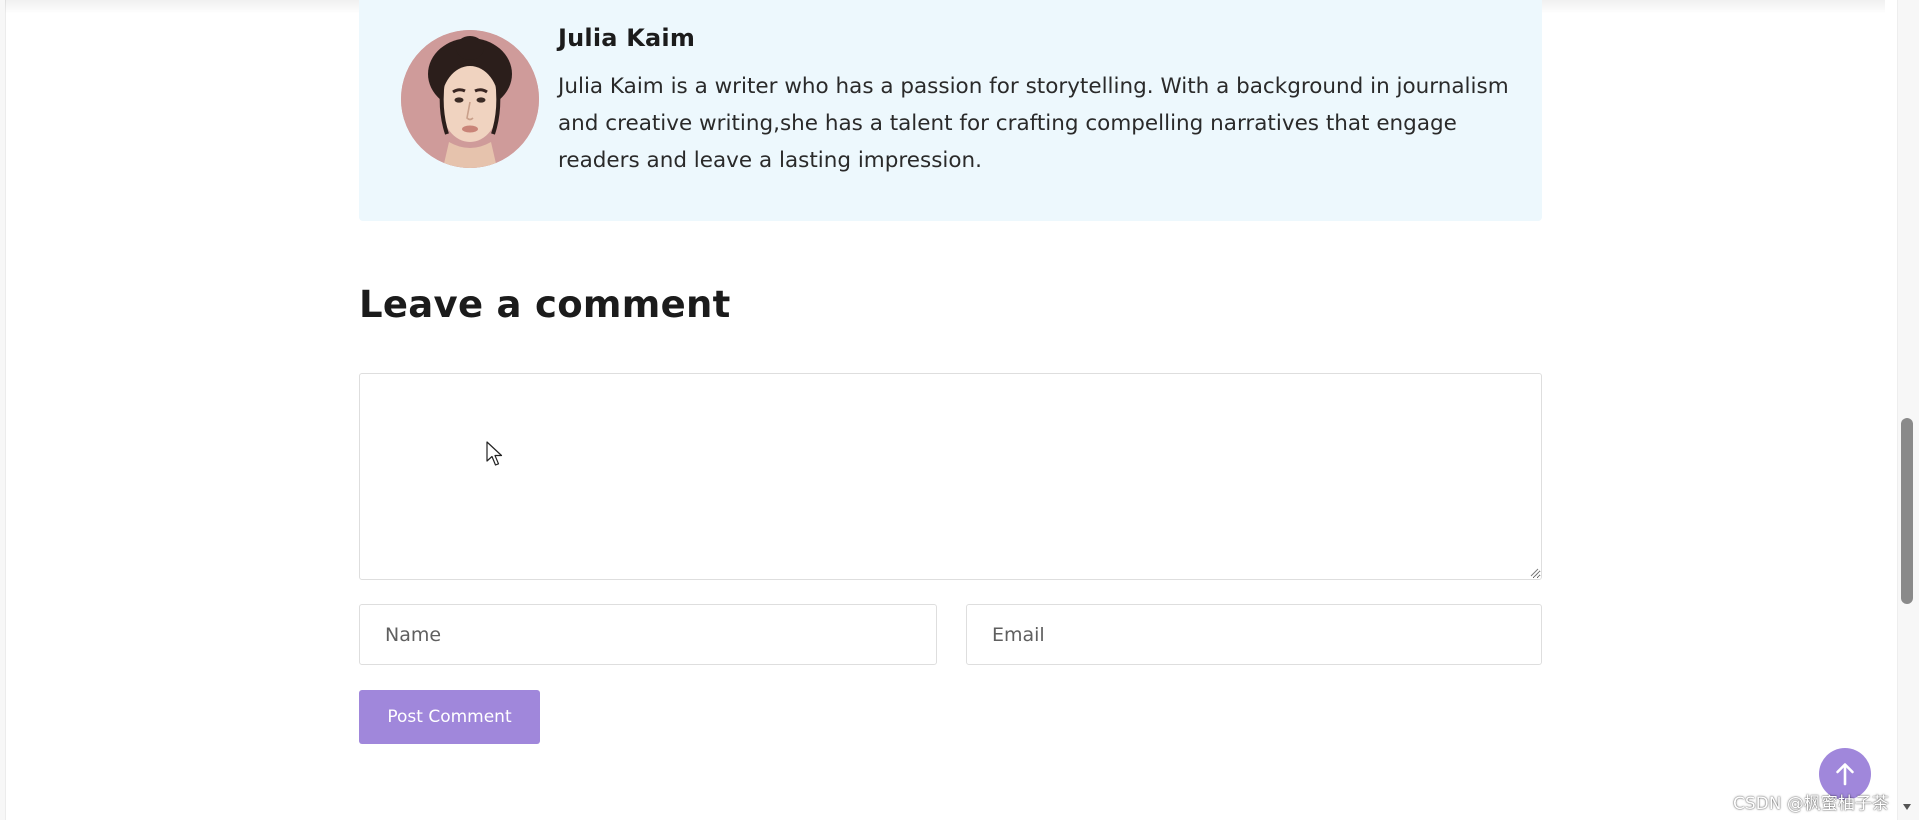 Image resolution: width=1919 pixels, height=820 pixels. I want to click on scroll-down-arrow-icon, so click(1907, 807).